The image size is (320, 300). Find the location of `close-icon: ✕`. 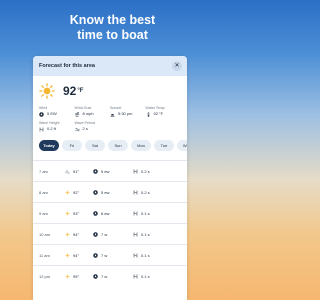

close-icon: ✕ is located at coordinates (177, 66).